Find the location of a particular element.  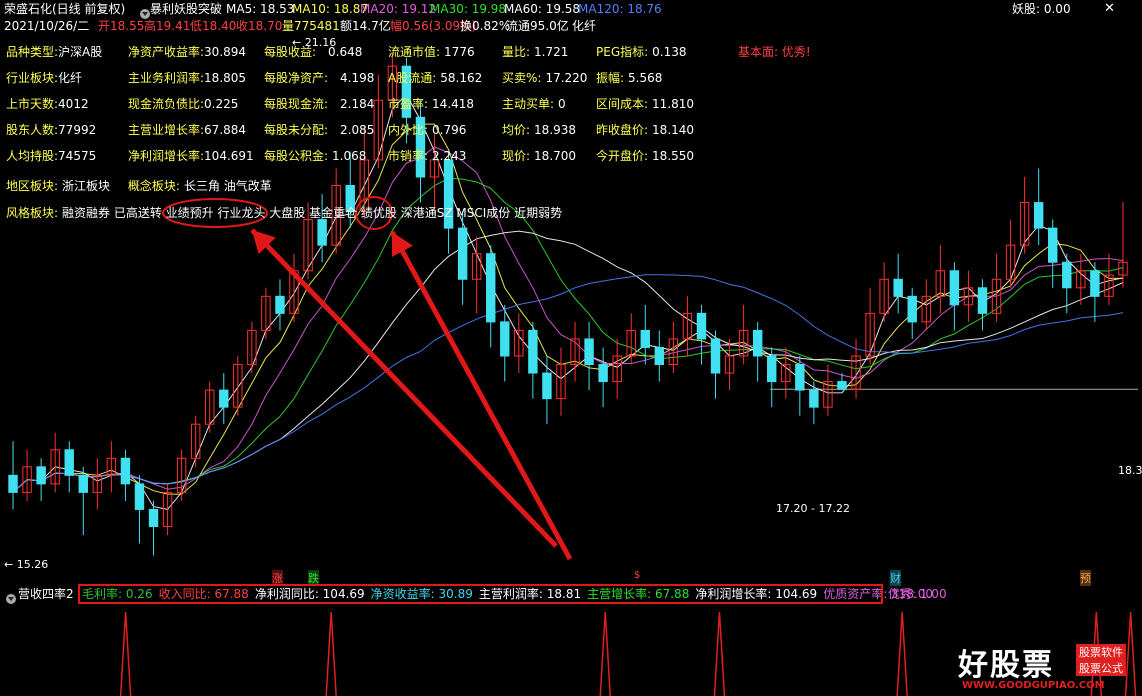

fund-value: 11.810 is located at coordinates (673, 104).